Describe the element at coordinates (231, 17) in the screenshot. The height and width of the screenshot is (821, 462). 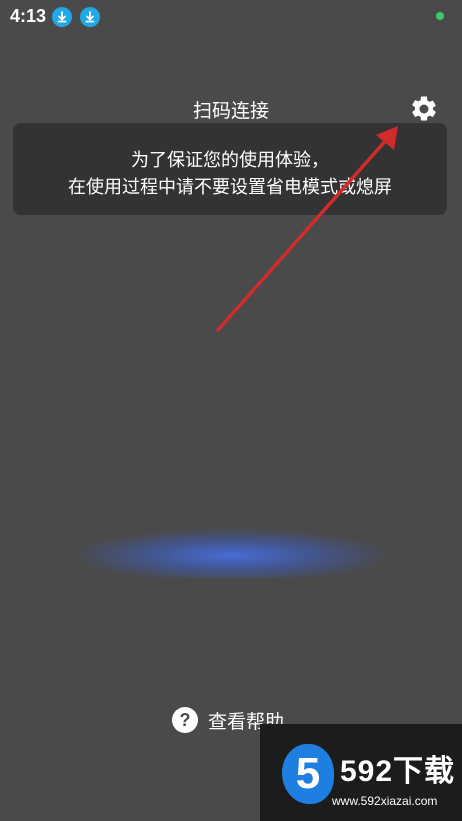
I see `status-bar: 4:13` at that location.